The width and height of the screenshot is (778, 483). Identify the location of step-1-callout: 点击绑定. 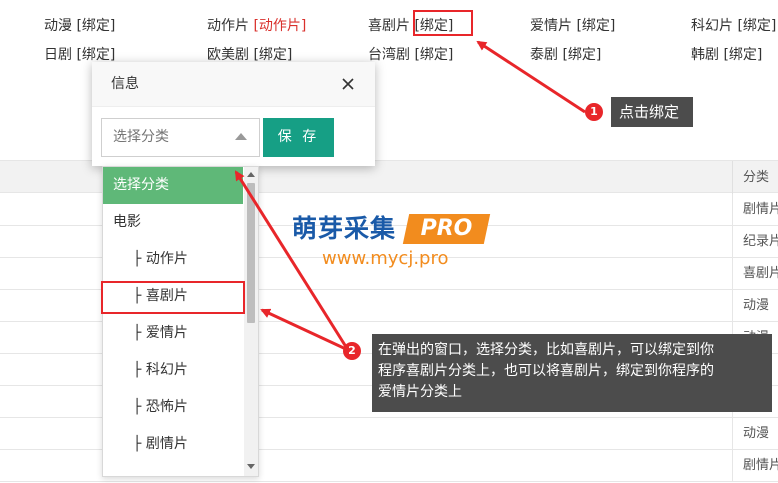
(652, 112).